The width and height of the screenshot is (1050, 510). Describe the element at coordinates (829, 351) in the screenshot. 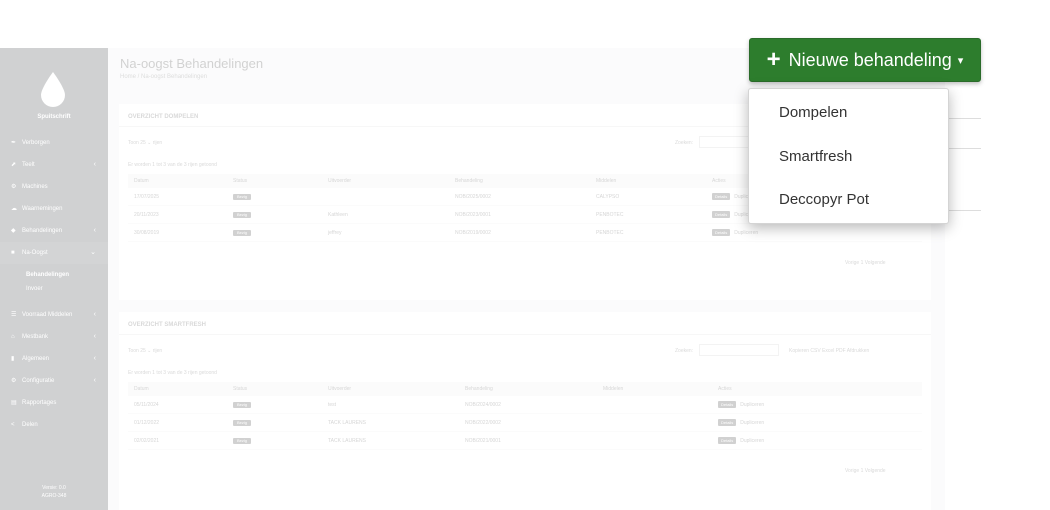

I see `export-buttons: Kopieren CSV Excel PDF Afdrukken` at that location.